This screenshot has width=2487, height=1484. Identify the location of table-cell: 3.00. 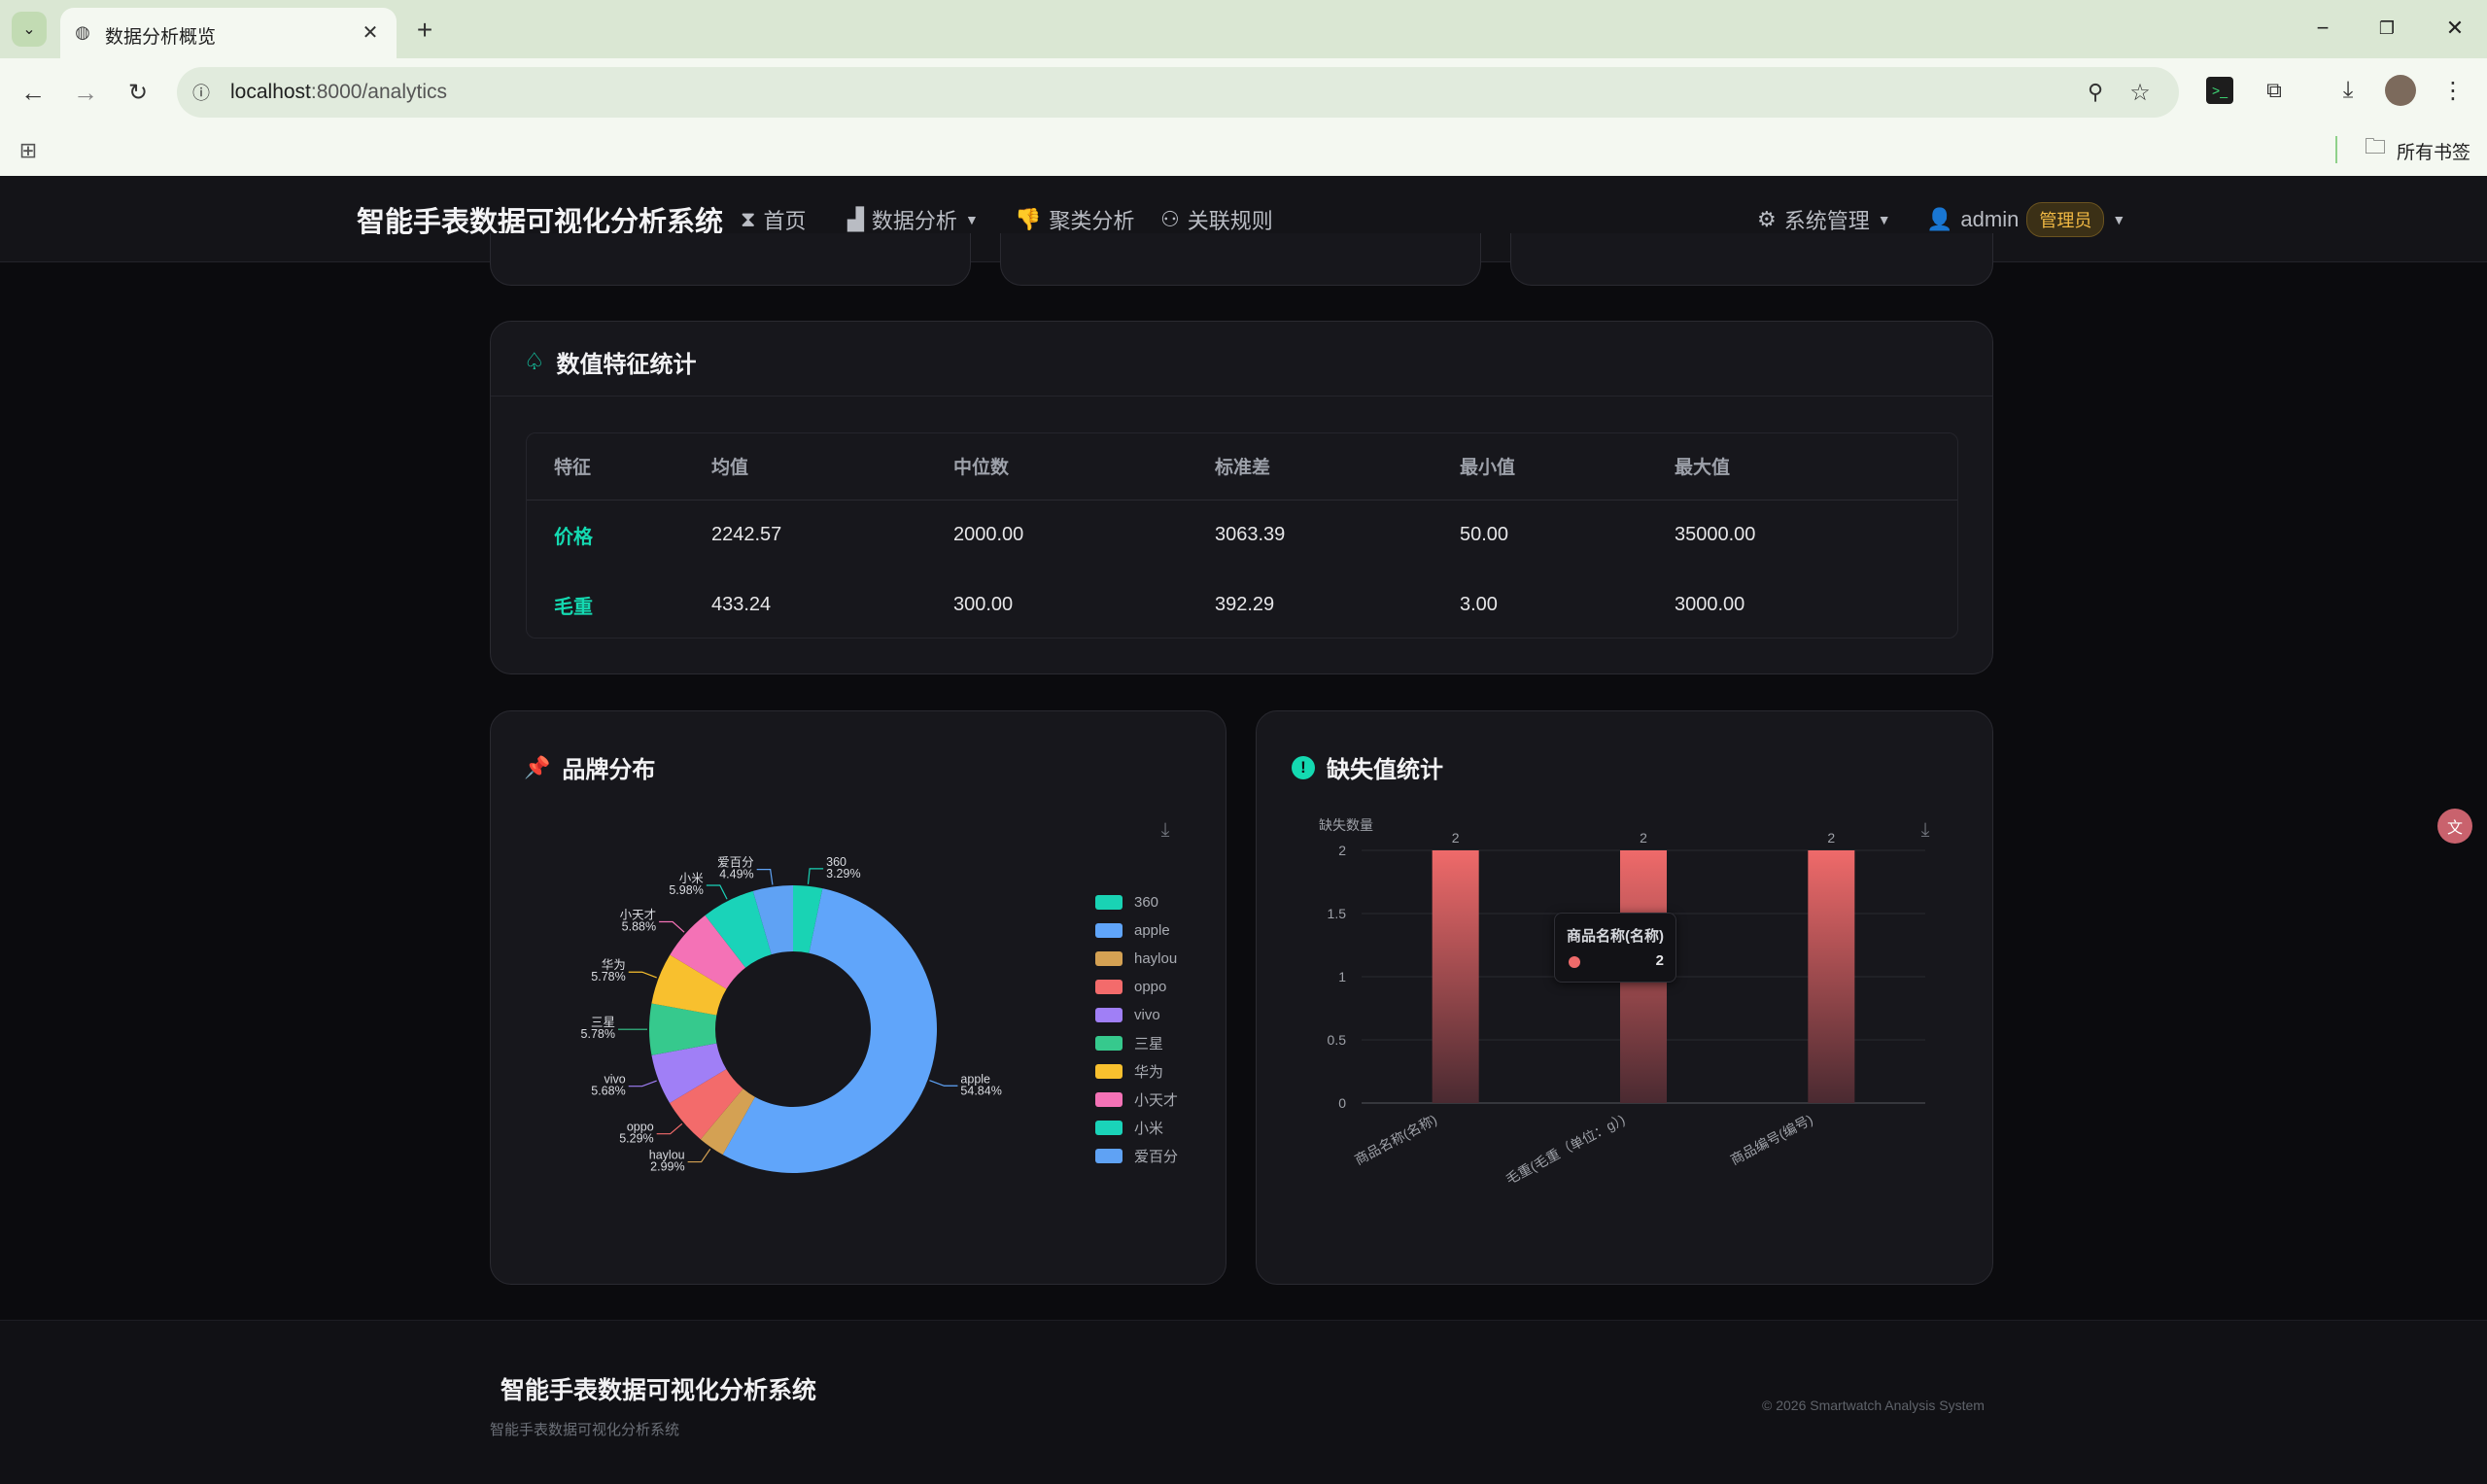
(1479, 604).